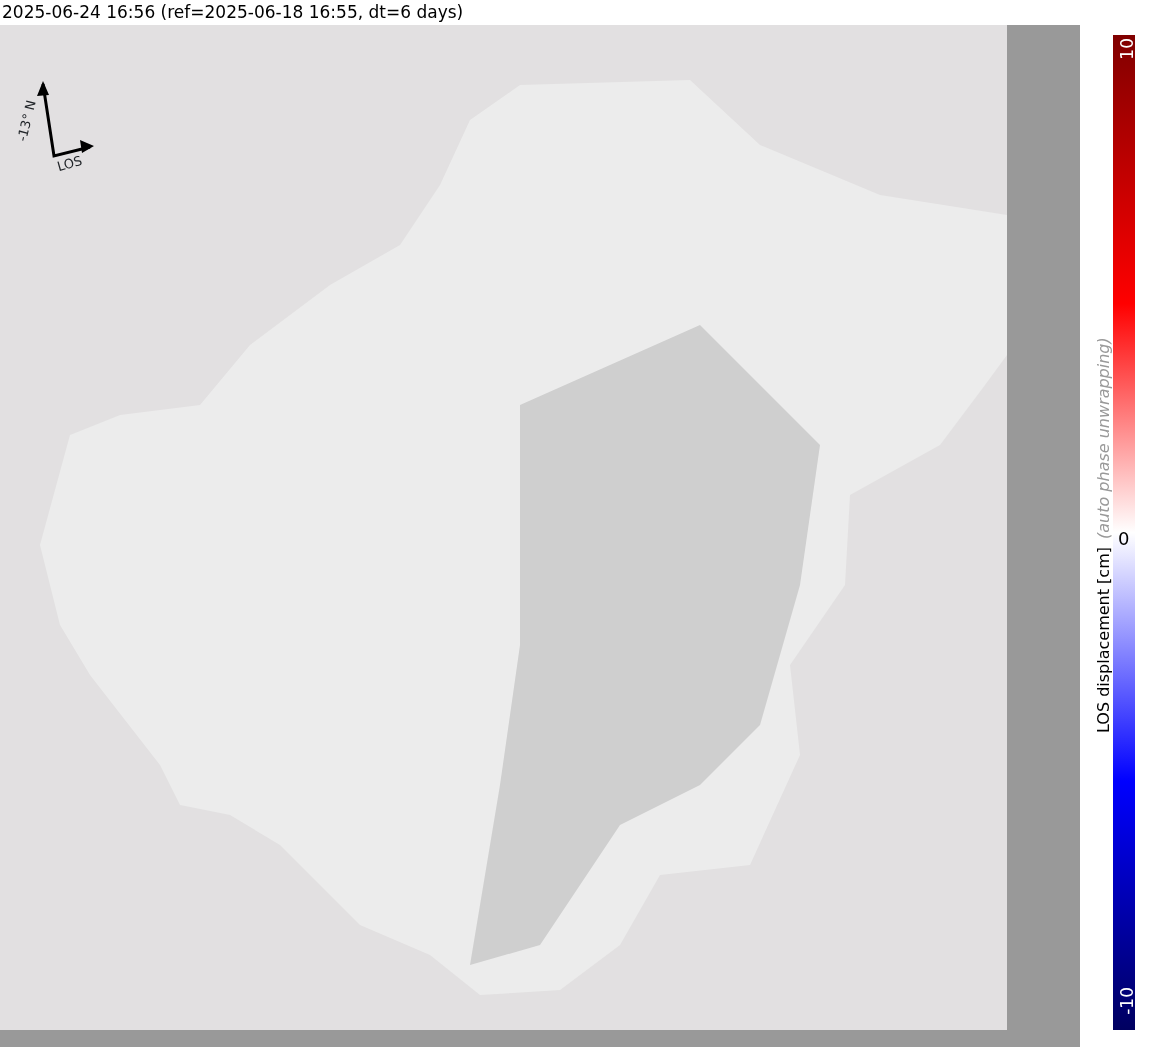 The height and width of the screenshot is (1047, 1150). Describe the element at coordinates (1127, 1001) in the screenshot. I see `colorbar-min-label: -10` at that location.